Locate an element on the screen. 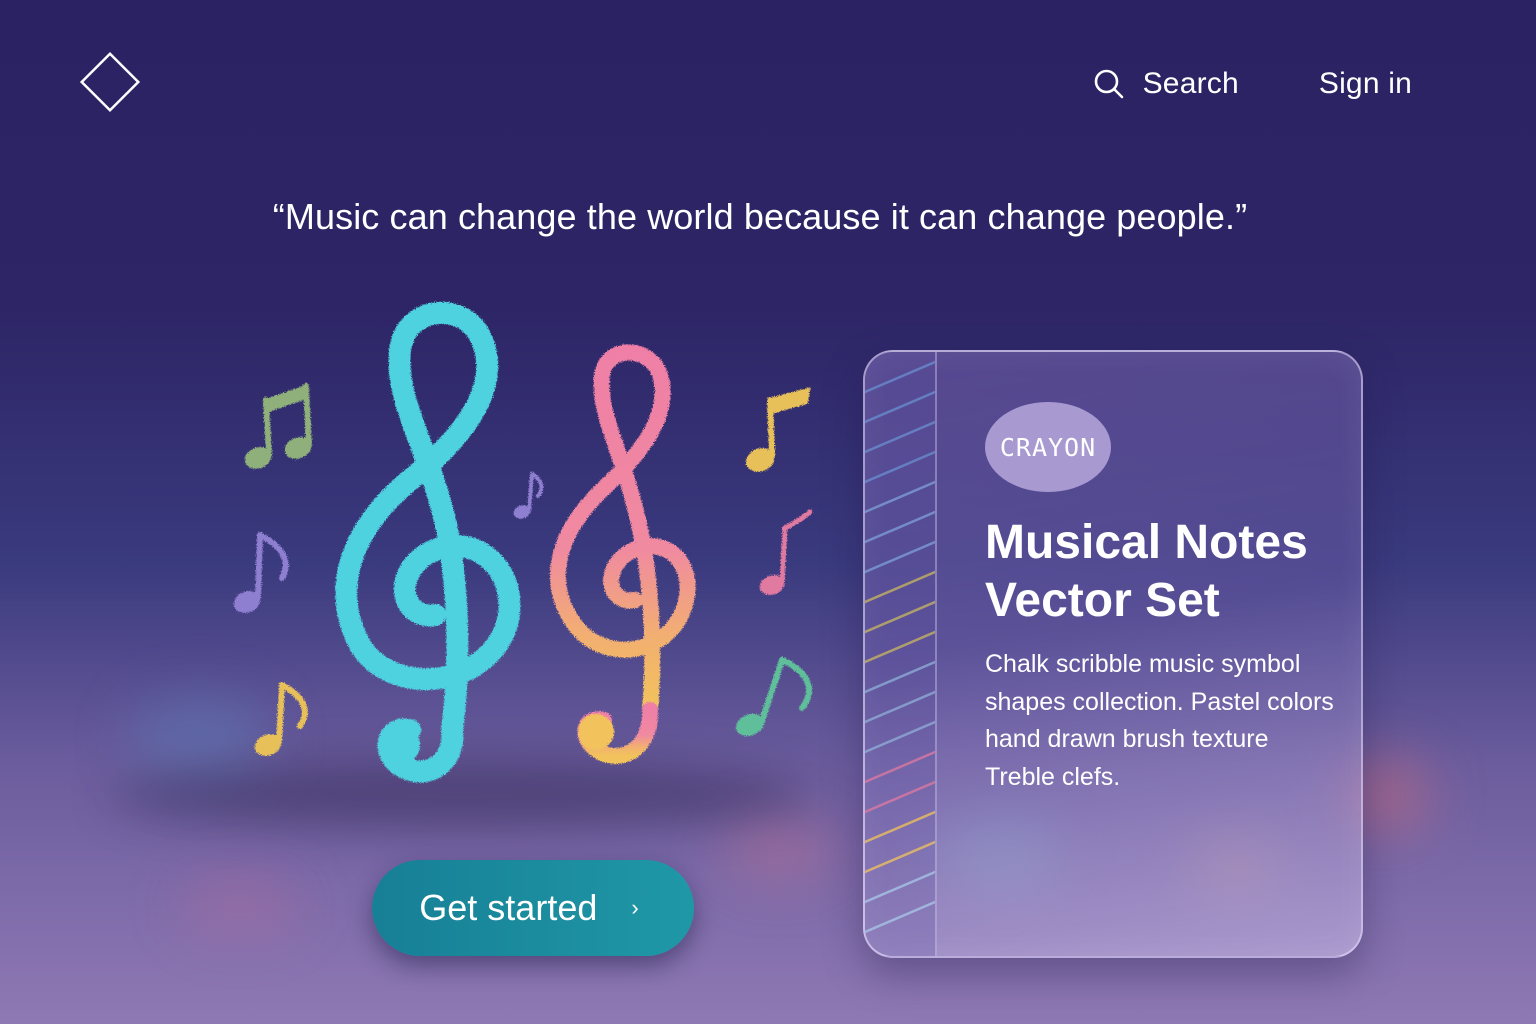 The height and width of the screenshot is (1024, 1536). badge-label: CRAYON is located at coordinates (1048, 447).